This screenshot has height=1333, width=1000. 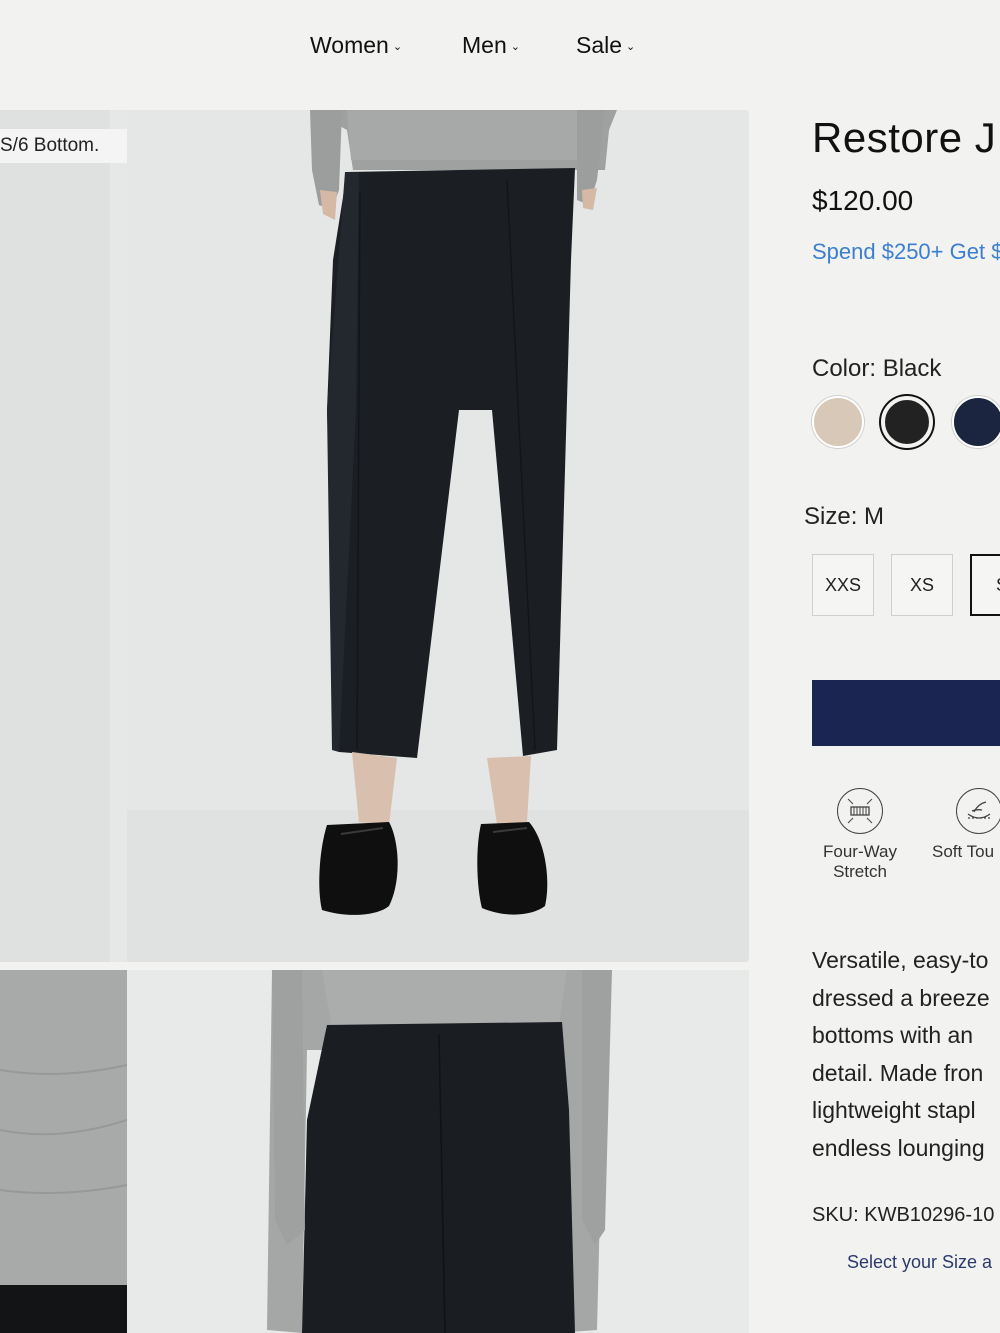 I want to click on description-line: lightweight stapl, so click(x=894, y=1110).